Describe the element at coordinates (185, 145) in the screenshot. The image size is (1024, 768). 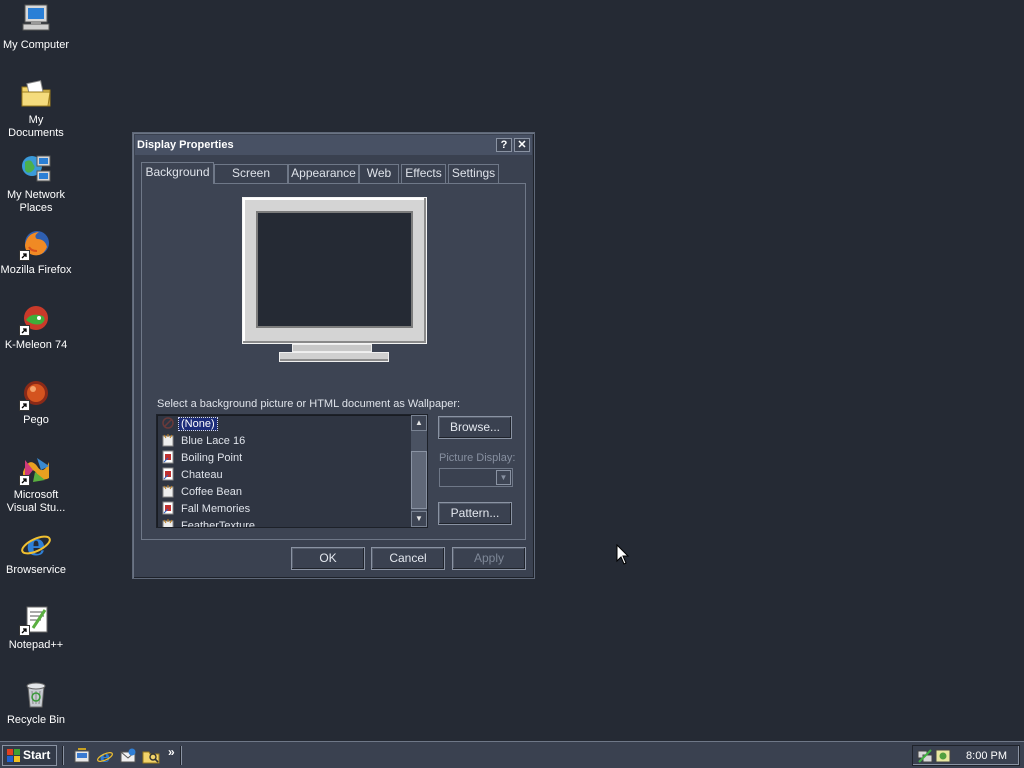
I see `window-title: Display Properties` at that location.